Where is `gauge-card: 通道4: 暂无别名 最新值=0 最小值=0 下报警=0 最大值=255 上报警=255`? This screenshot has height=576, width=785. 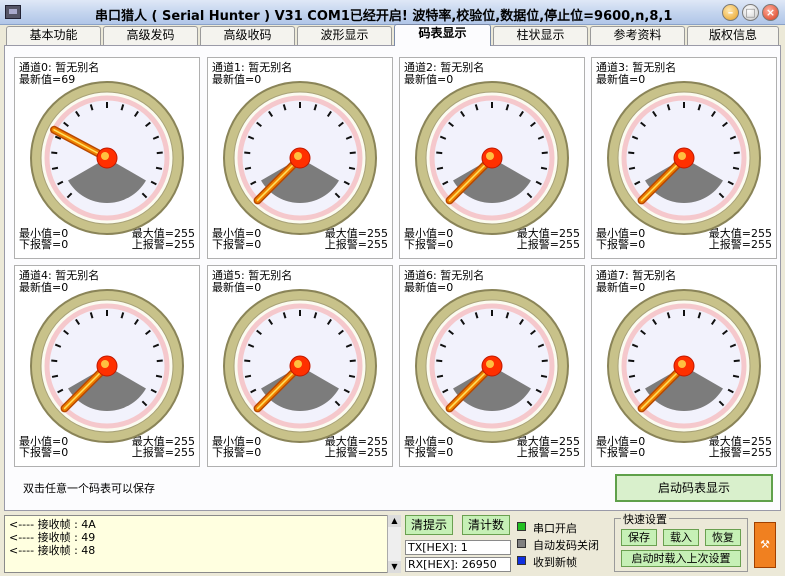 gauge-card: 通道4: 暂无别名 最新值=0 最小值=0 下报警=0 最大值=255 上报警=255 is located at coordinates (107, 366).